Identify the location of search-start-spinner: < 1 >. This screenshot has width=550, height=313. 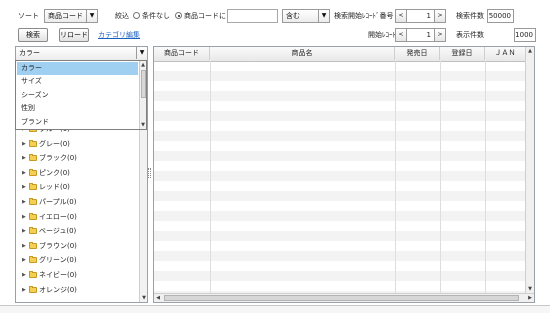
(420, 16).